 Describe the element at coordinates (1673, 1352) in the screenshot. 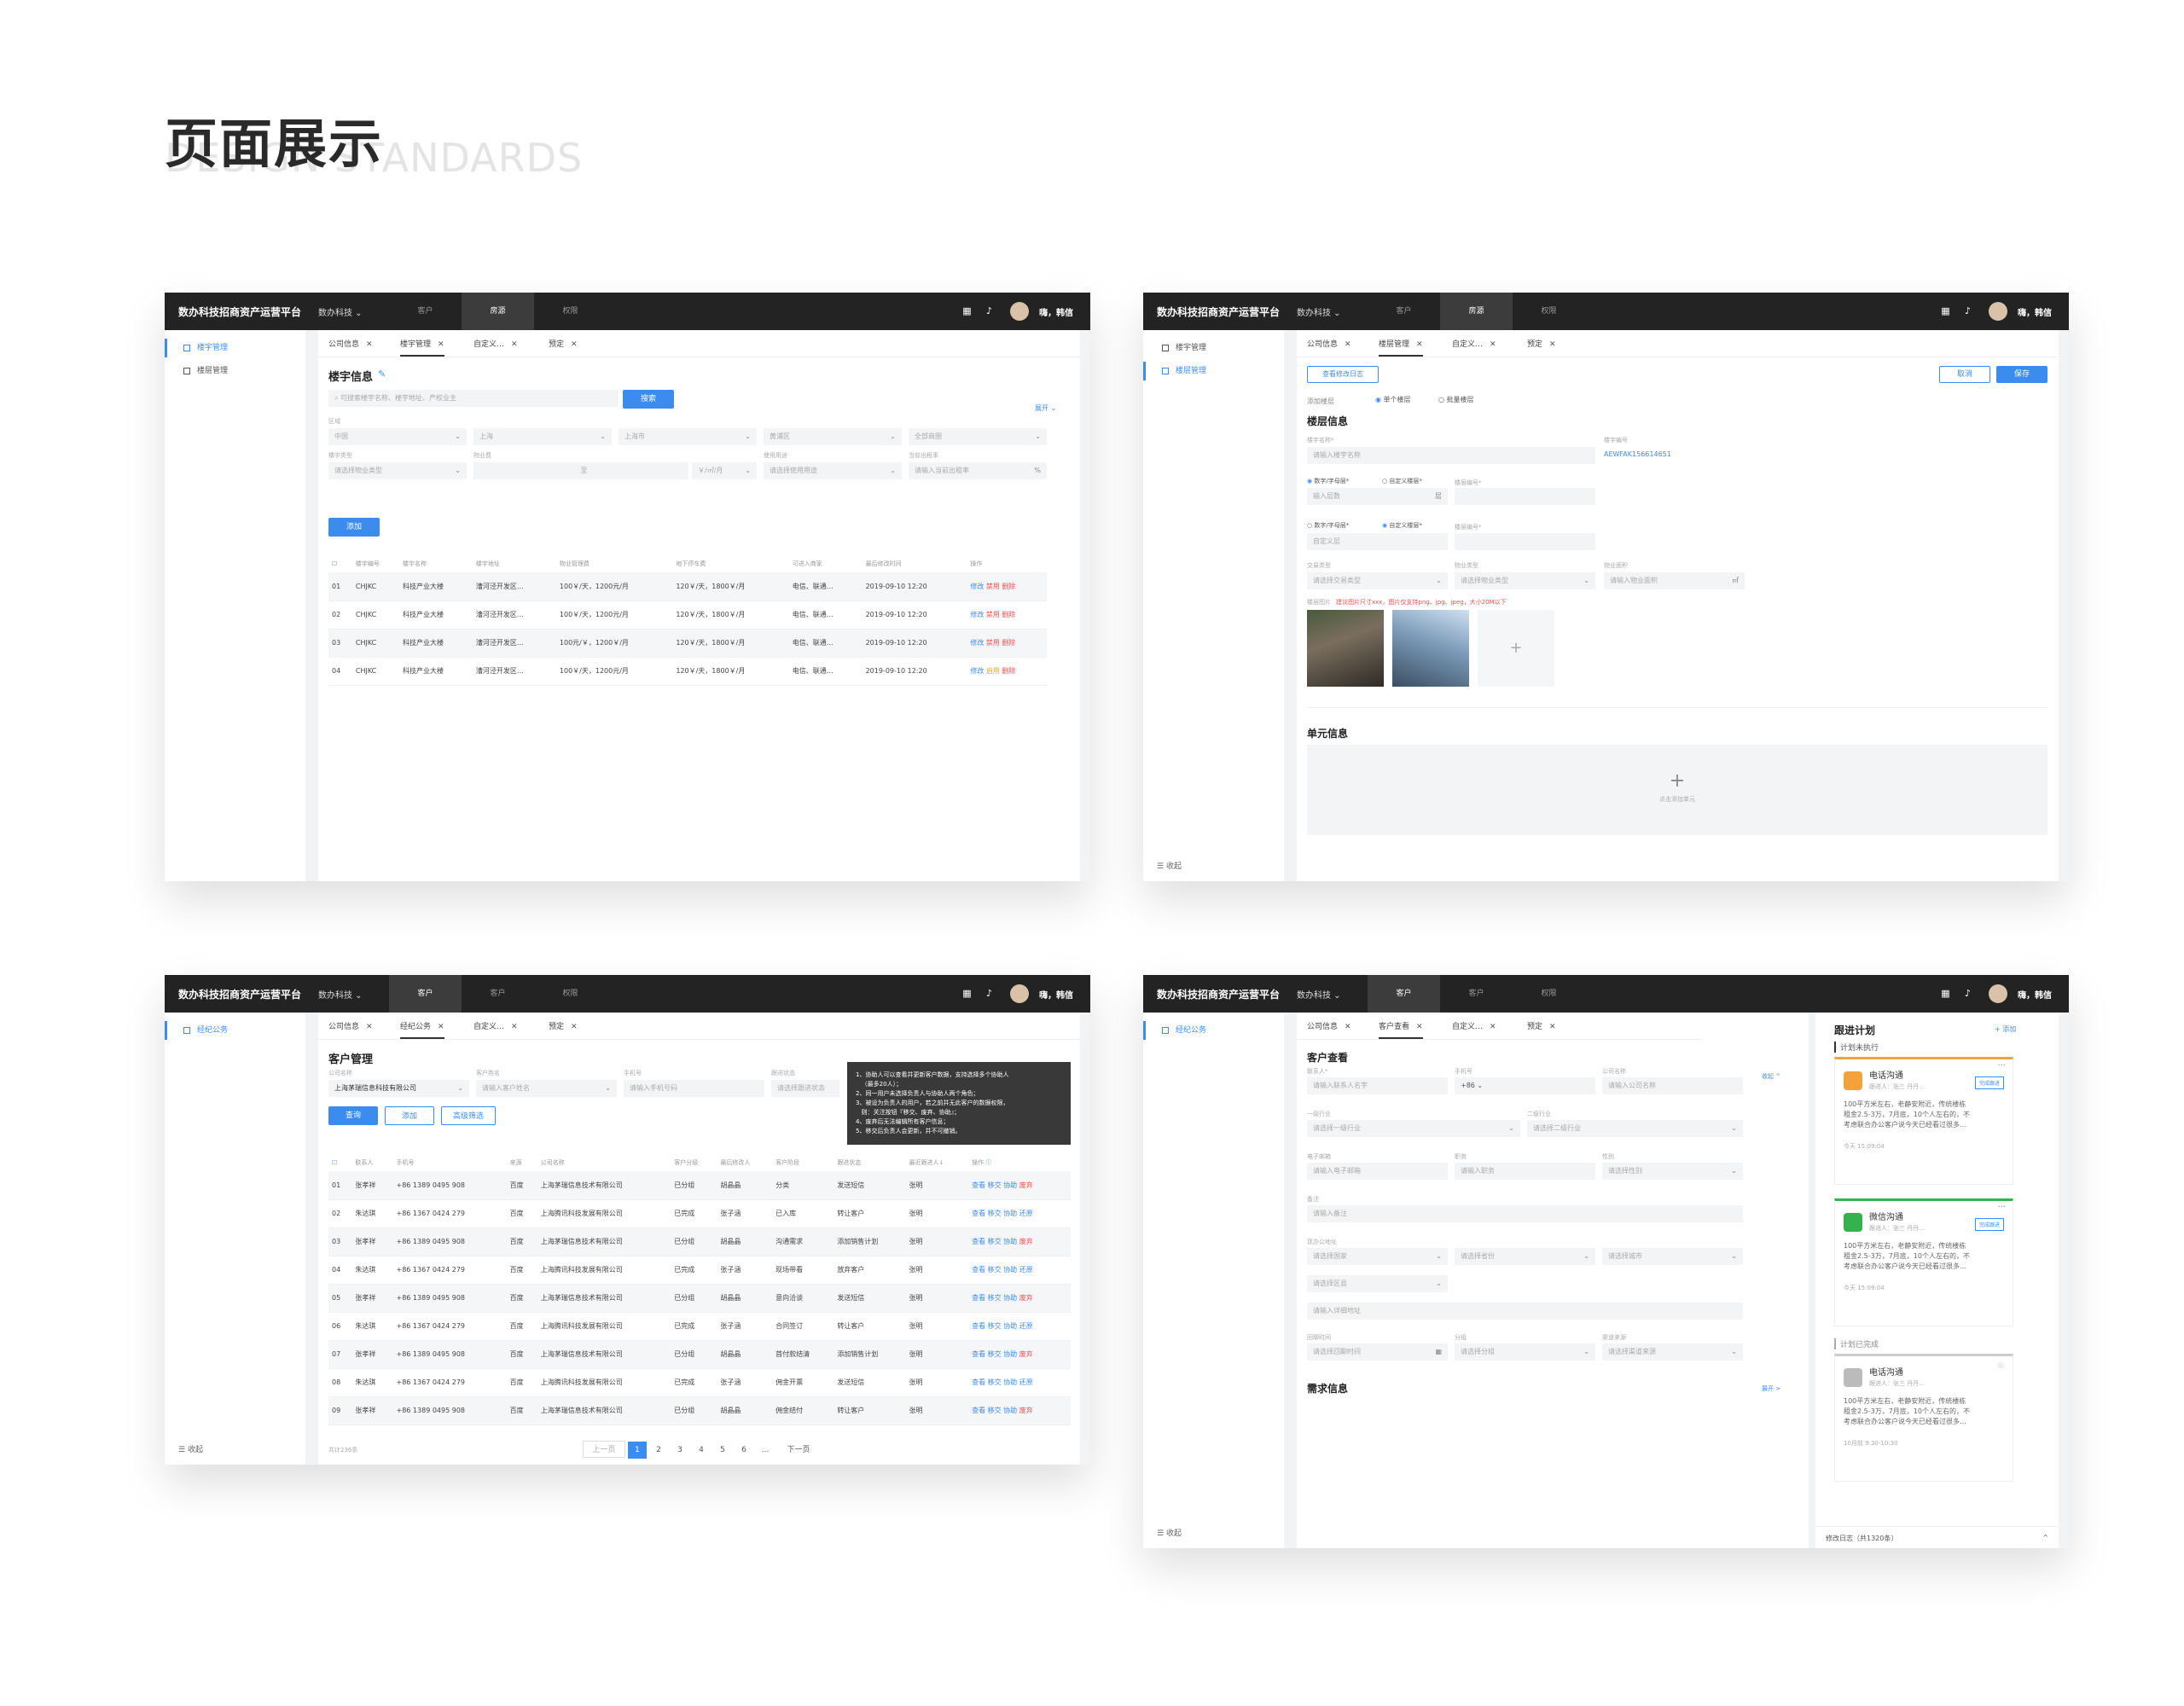

I see `channel-select: 请选择渠道来源 ⌄` at that location.